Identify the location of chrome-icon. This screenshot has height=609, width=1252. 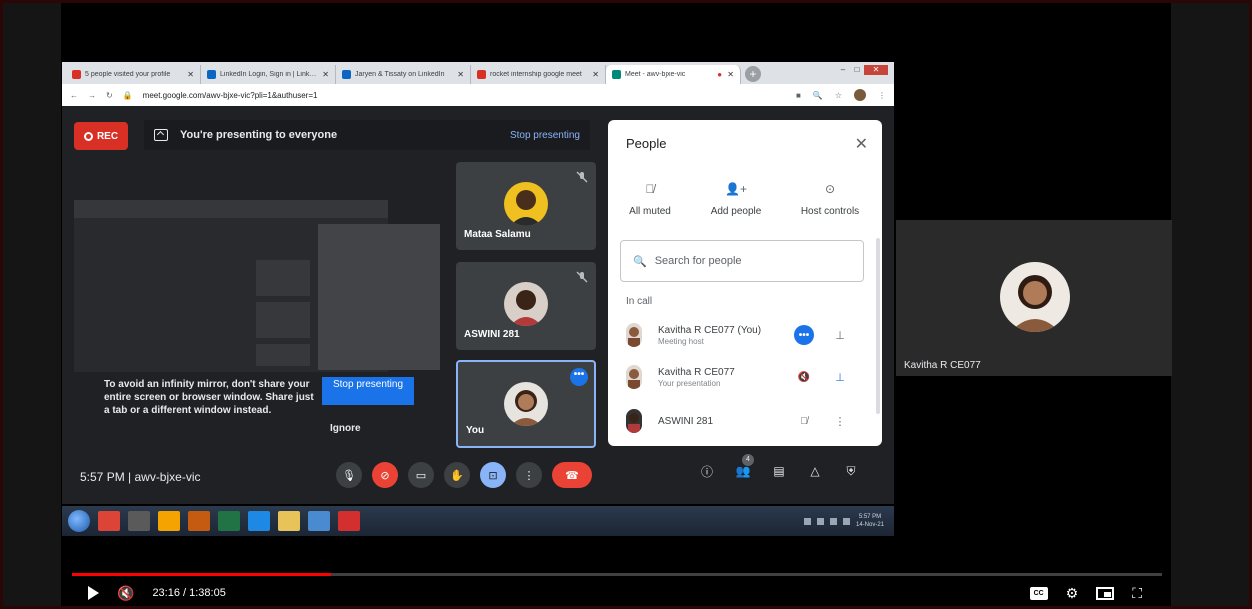
(109, 521).